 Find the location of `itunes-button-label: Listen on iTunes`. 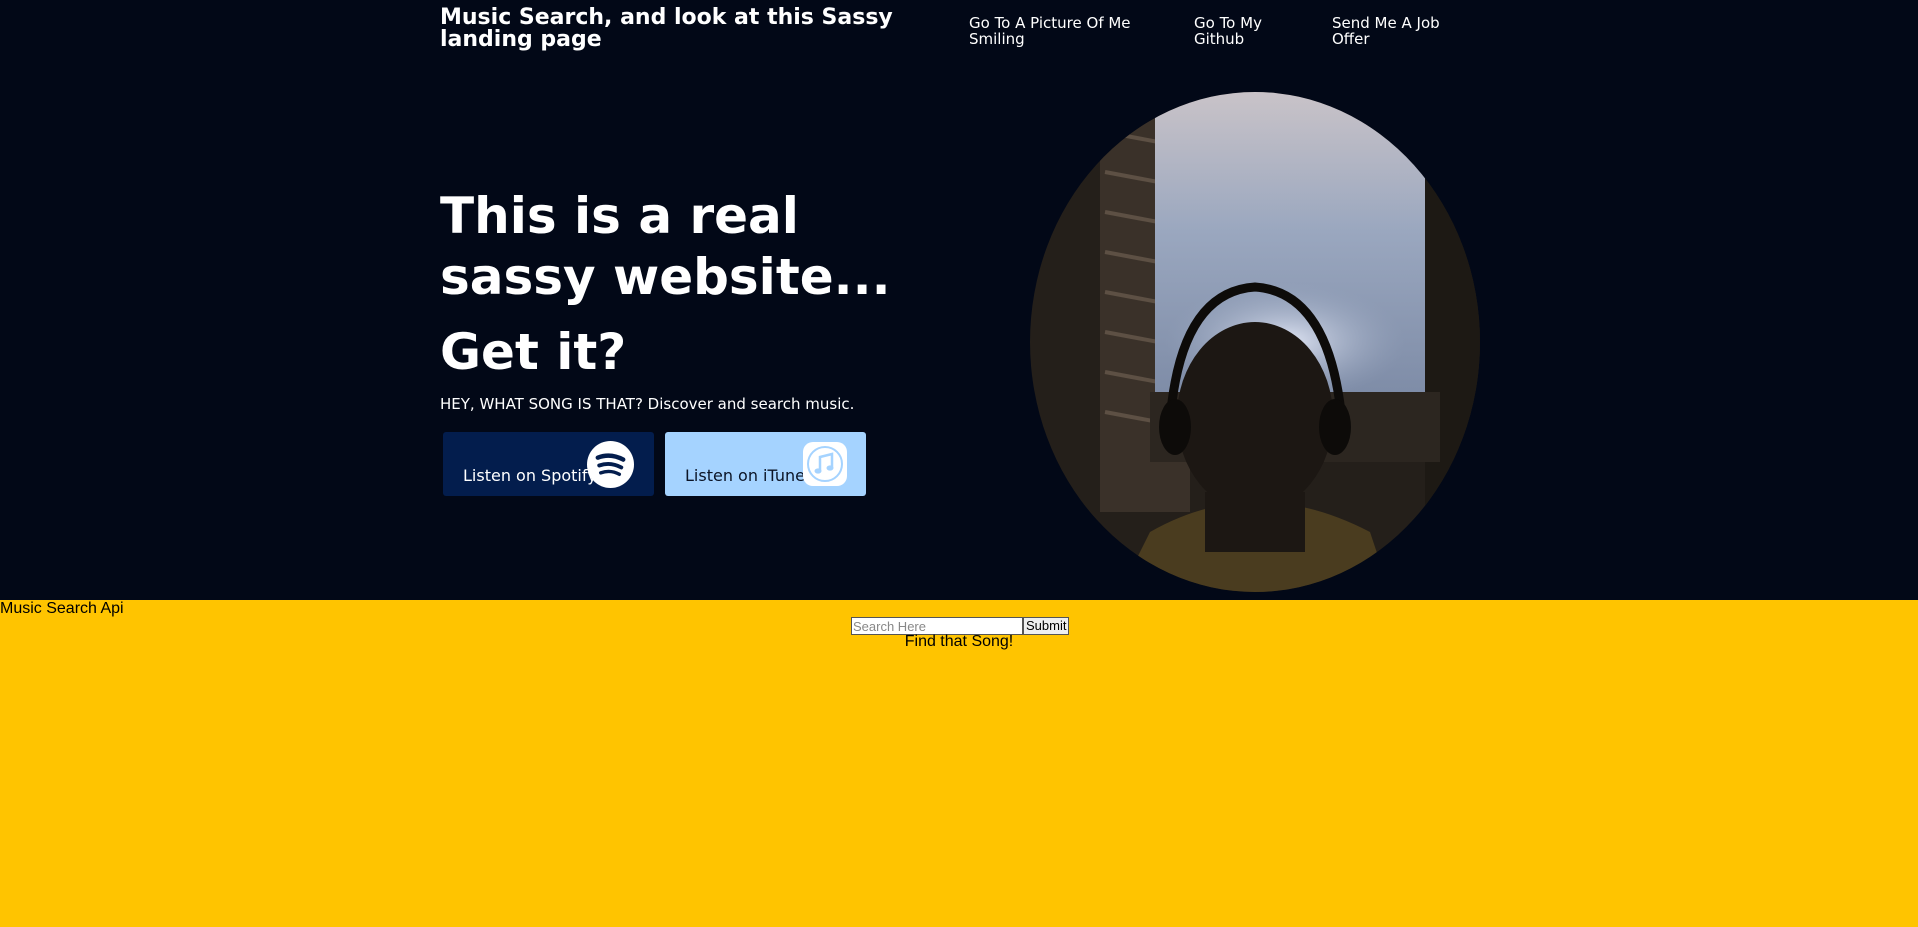

itunes-button-label: Listen on iTunes is located at coordinates (749, 475).